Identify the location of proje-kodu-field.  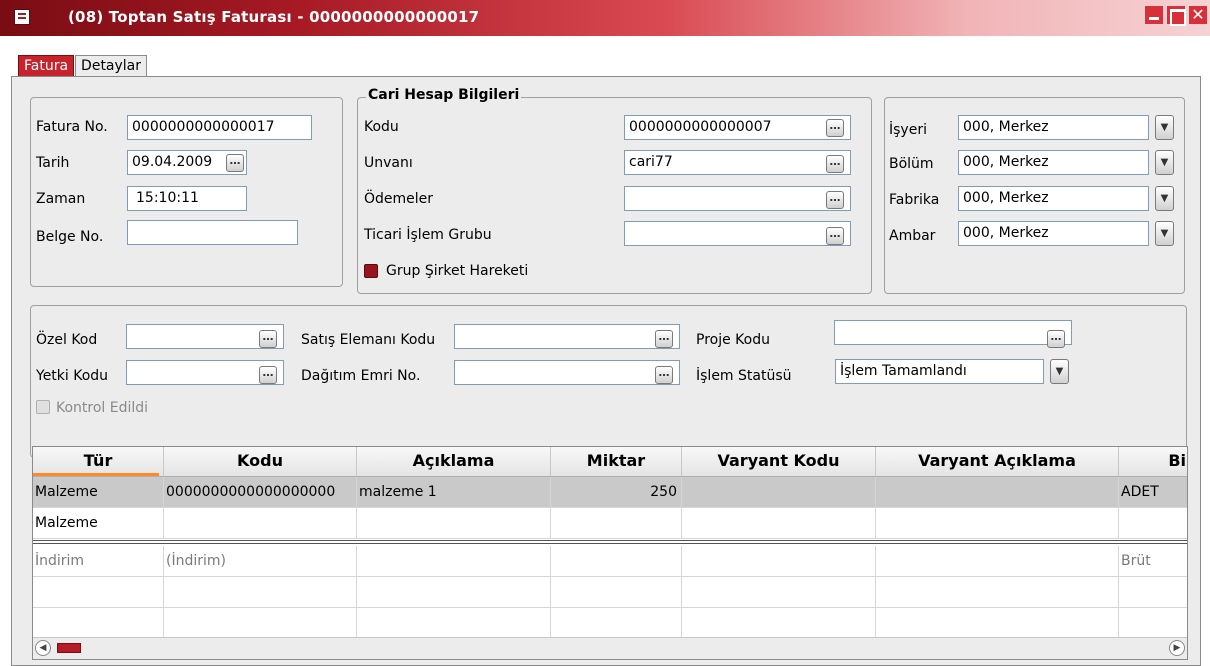
(953, 332).